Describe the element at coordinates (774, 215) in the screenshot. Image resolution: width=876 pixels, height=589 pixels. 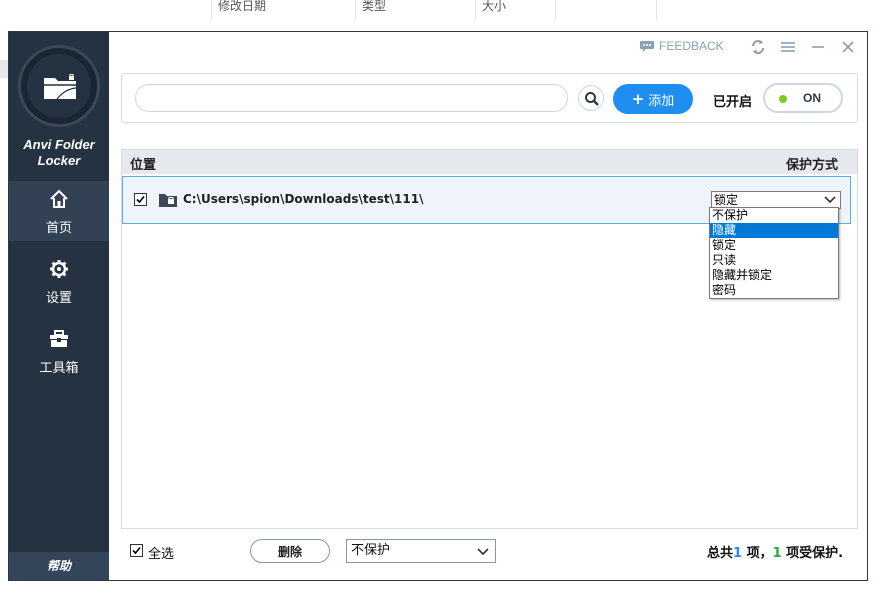
I see `dropdown-option-none: 不保护` at that location.